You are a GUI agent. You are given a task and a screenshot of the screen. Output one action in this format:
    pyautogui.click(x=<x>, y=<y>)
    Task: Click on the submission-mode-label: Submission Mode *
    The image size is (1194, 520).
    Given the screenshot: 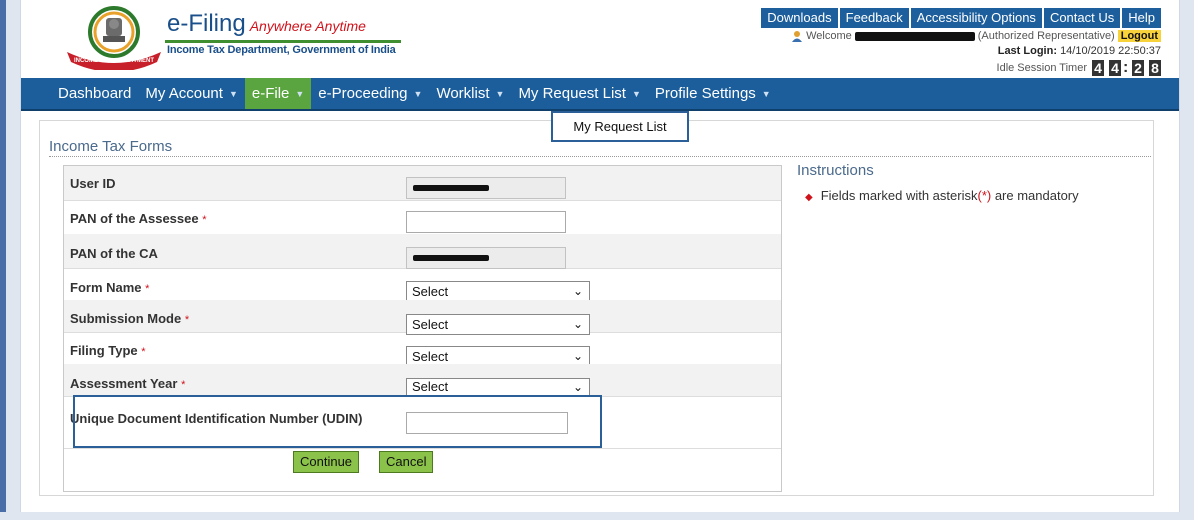 What is the action you would take?
    pyautogui.click(x=129, y=319)
    